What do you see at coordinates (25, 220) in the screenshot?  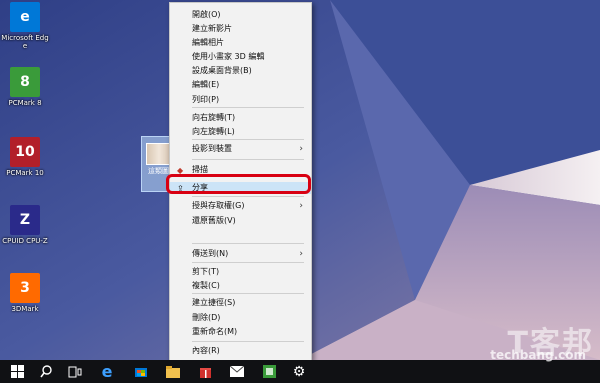 I see `app-icon: Z` at bounding box center [25, 220].